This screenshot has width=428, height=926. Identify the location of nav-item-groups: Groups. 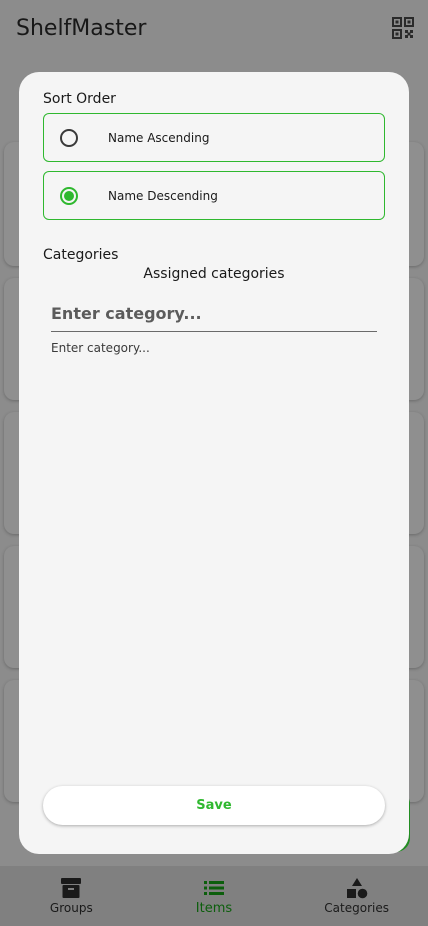
(71, 896).